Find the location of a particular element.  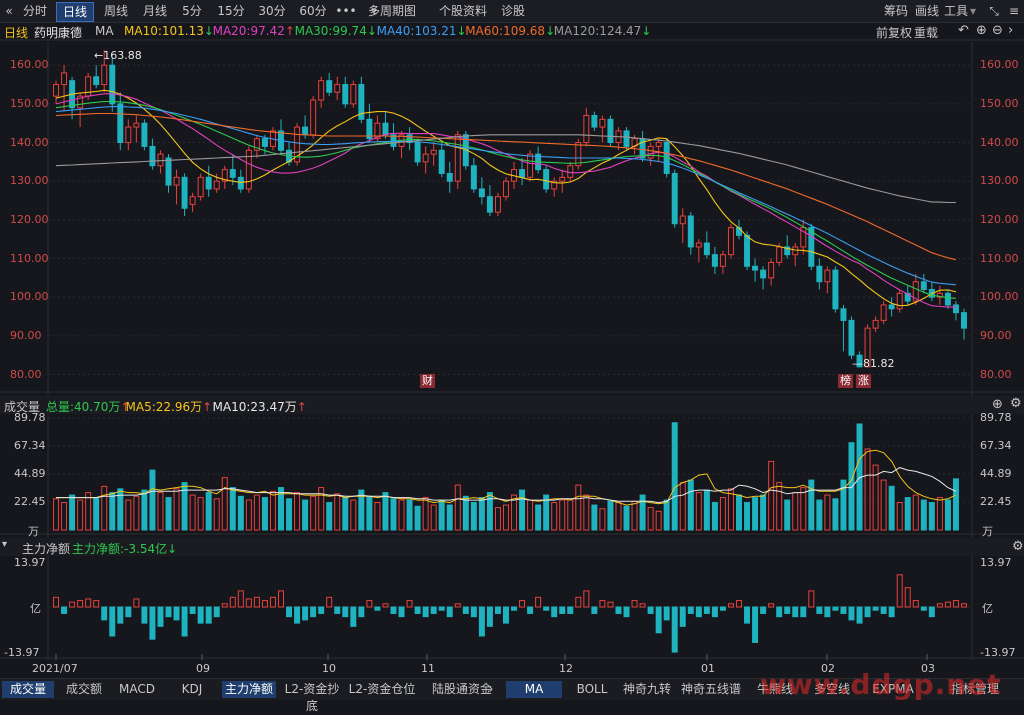

indicator-tab-6: L2-资金仓位 is located at coordinates (382, 689).